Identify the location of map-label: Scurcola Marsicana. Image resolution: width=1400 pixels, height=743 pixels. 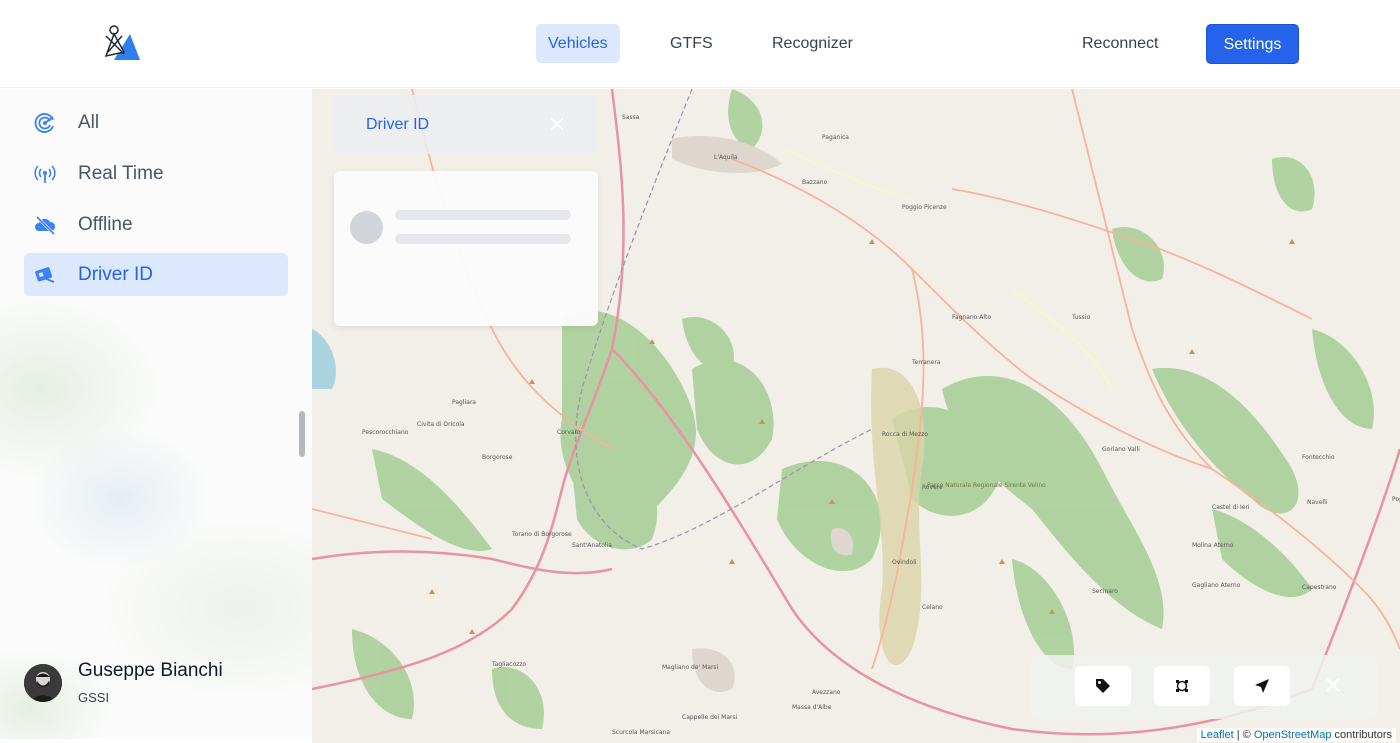
(641, 732).